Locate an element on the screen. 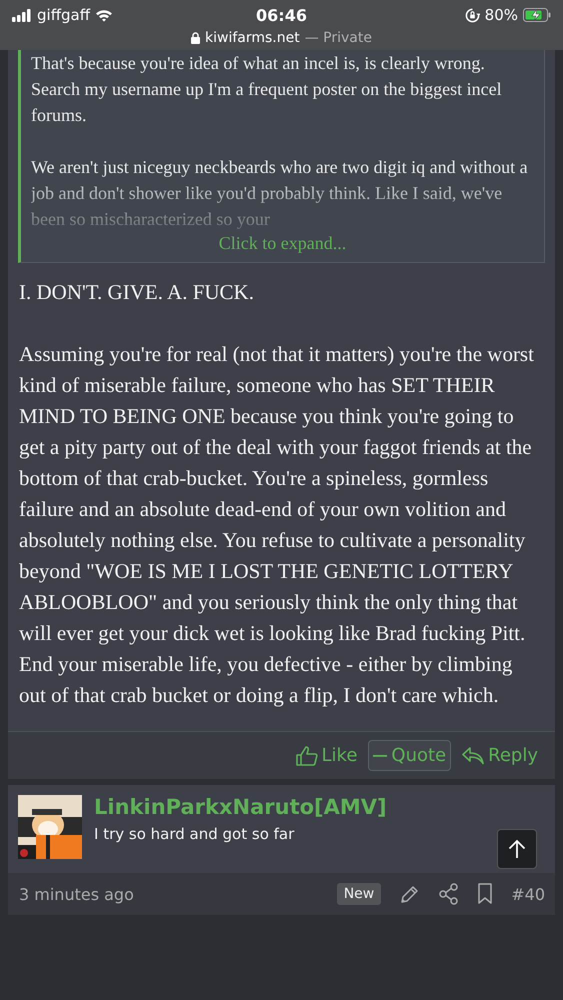 This screenshot has height=1000, width=563. like-button: Like is located at coordinates (326, 755).